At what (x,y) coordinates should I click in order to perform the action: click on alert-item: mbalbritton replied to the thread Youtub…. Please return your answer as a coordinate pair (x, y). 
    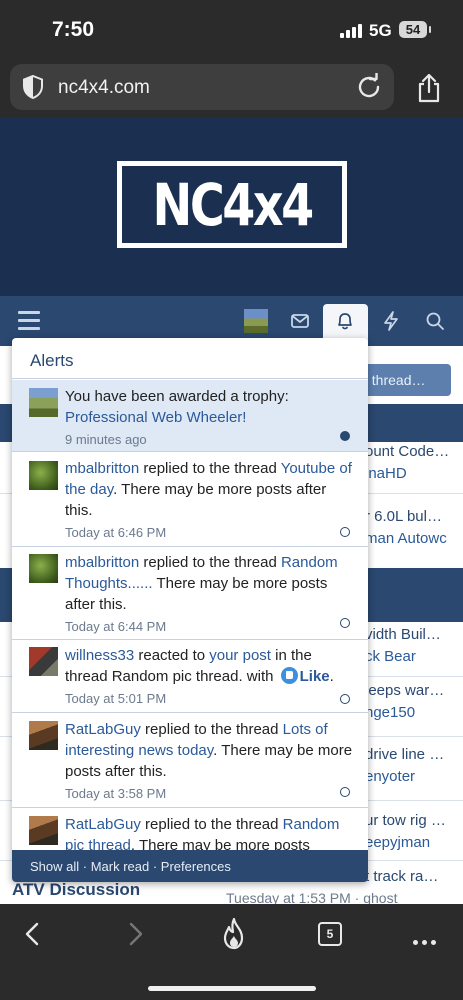
    Looking at the image, I should click on (190, 500).